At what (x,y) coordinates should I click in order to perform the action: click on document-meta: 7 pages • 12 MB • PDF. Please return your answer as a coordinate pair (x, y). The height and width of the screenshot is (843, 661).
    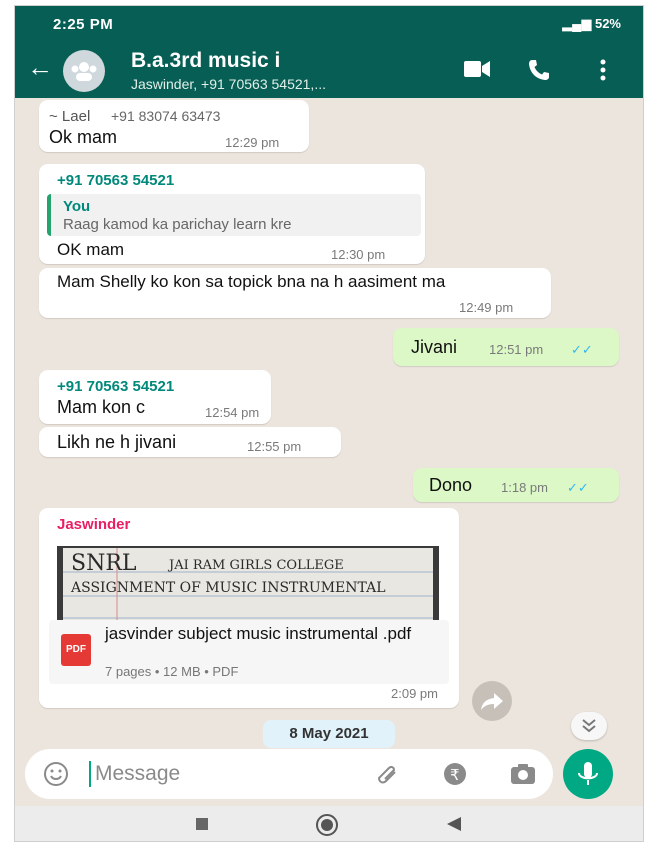
    Looking at the image, I should click on (172, 671).